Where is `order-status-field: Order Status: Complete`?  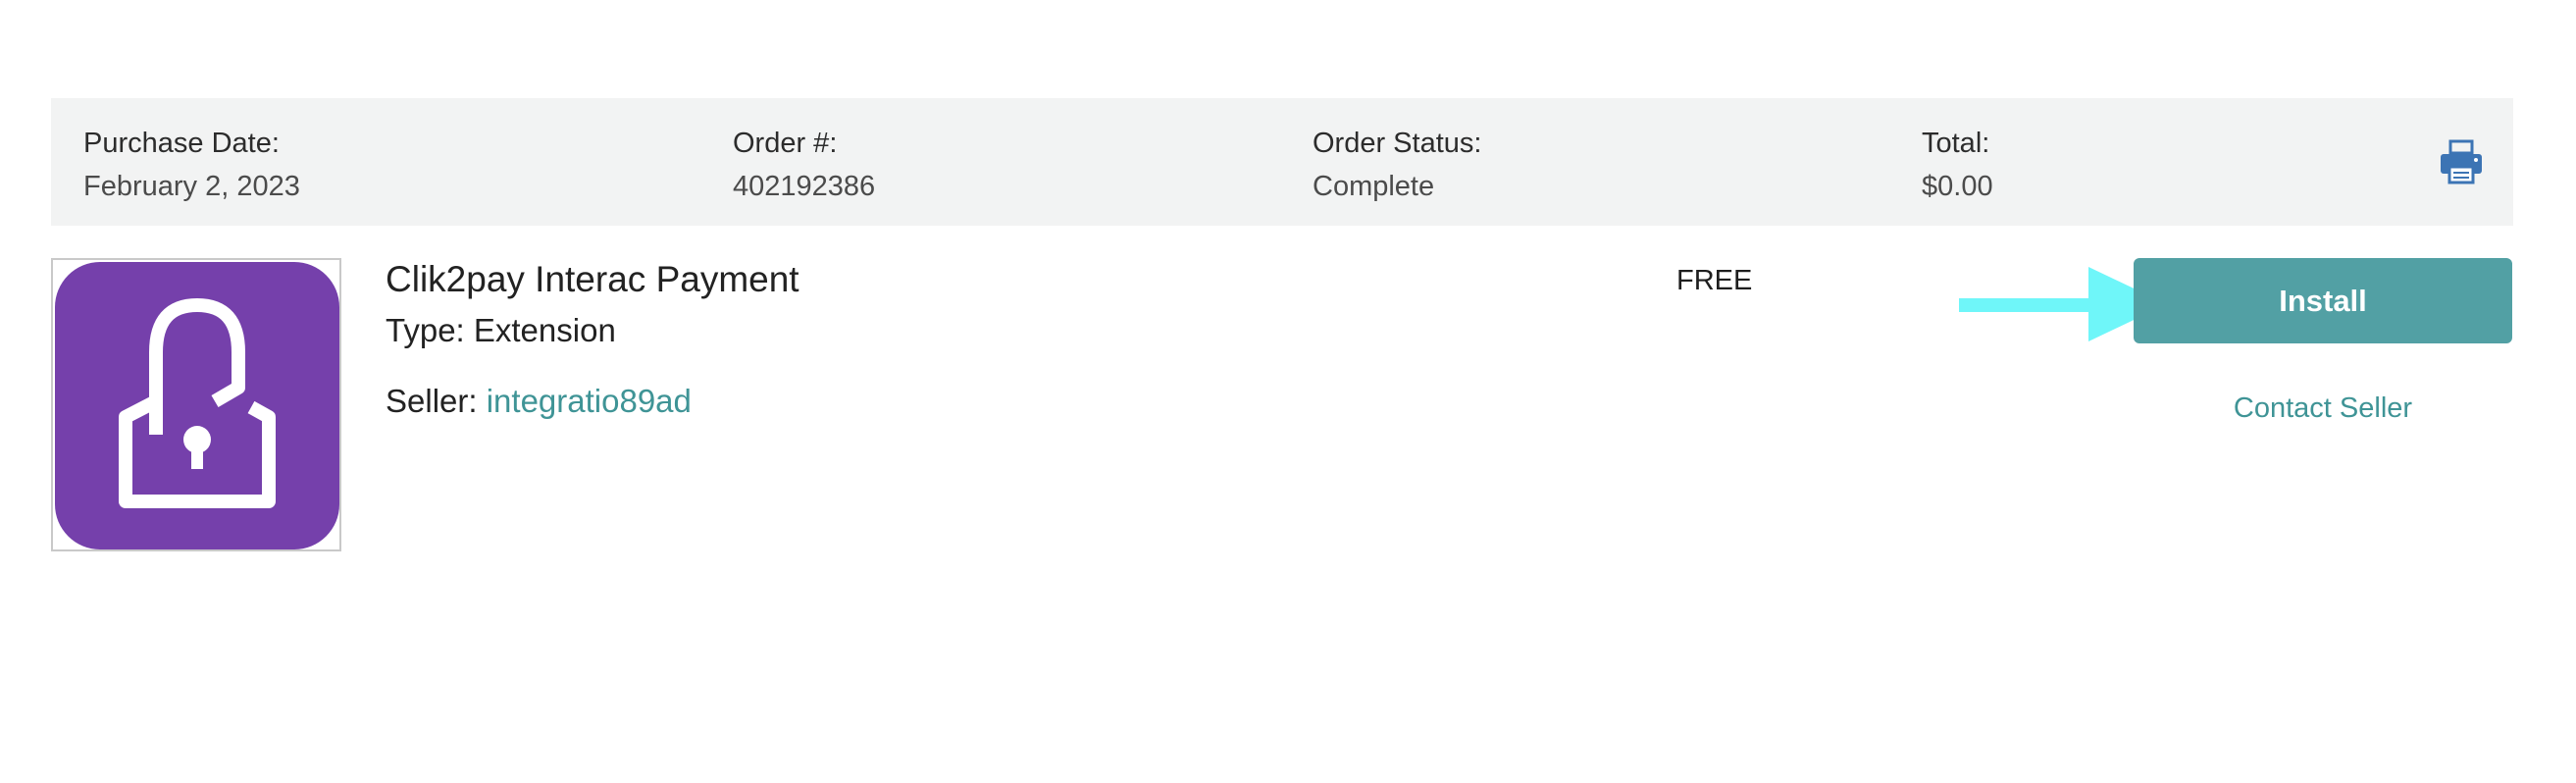
order-status-field: Order Status: Complete is located at coordinates (1397, 165).